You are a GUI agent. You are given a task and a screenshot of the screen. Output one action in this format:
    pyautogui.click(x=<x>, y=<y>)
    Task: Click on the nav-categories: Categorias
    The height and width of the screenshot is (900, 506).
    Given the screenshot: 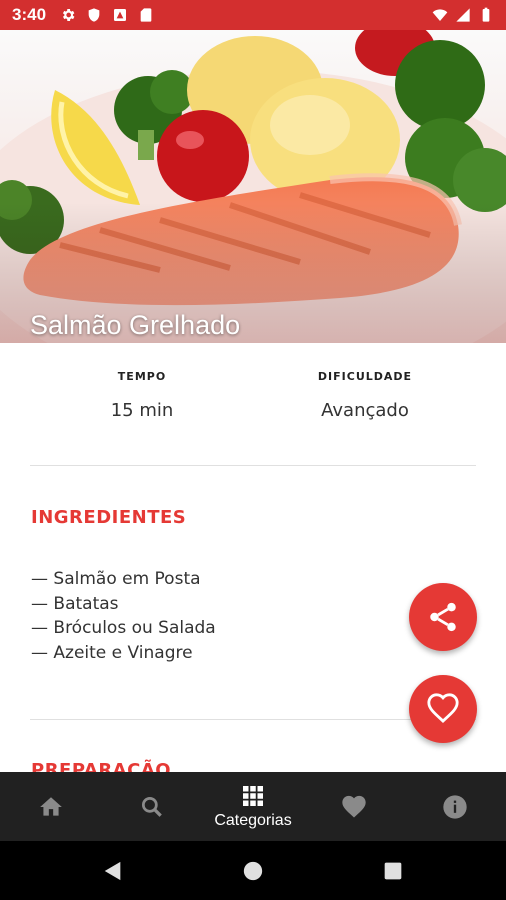 What is the action you would take?
    pyautogui.click(x=252, y=806)
    